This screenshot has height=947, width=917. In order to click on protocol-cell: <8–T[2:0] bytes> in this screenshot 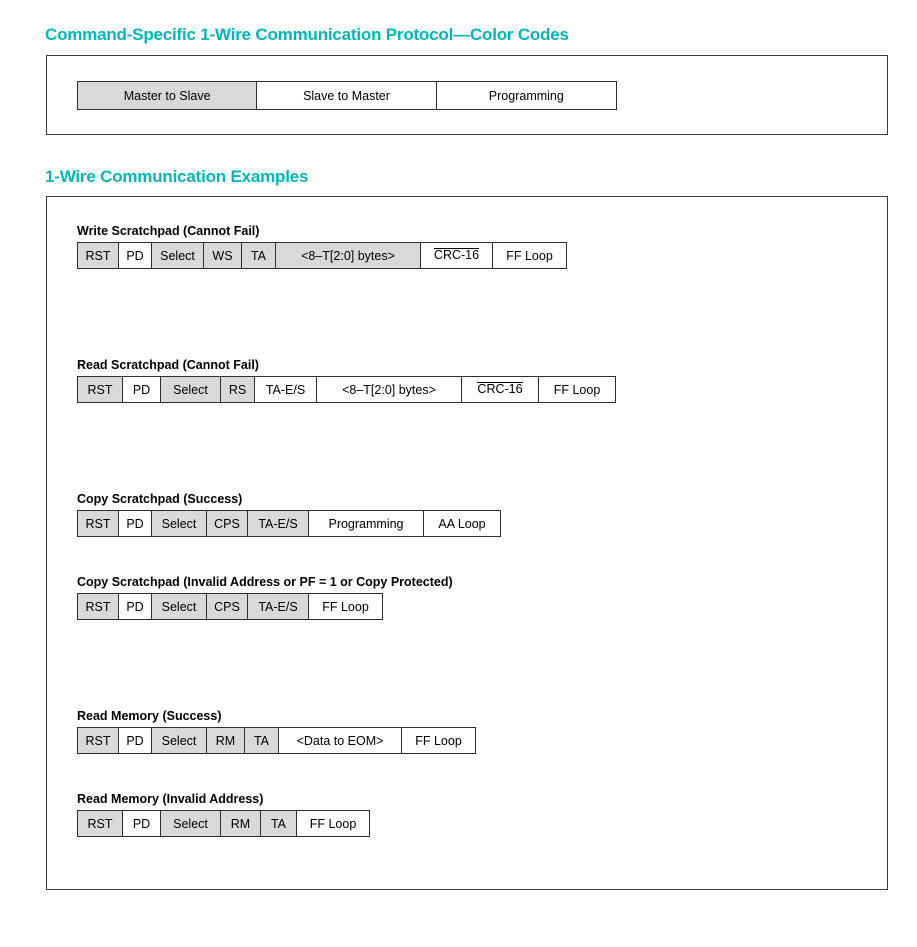, I will do `click(348, 255)`.